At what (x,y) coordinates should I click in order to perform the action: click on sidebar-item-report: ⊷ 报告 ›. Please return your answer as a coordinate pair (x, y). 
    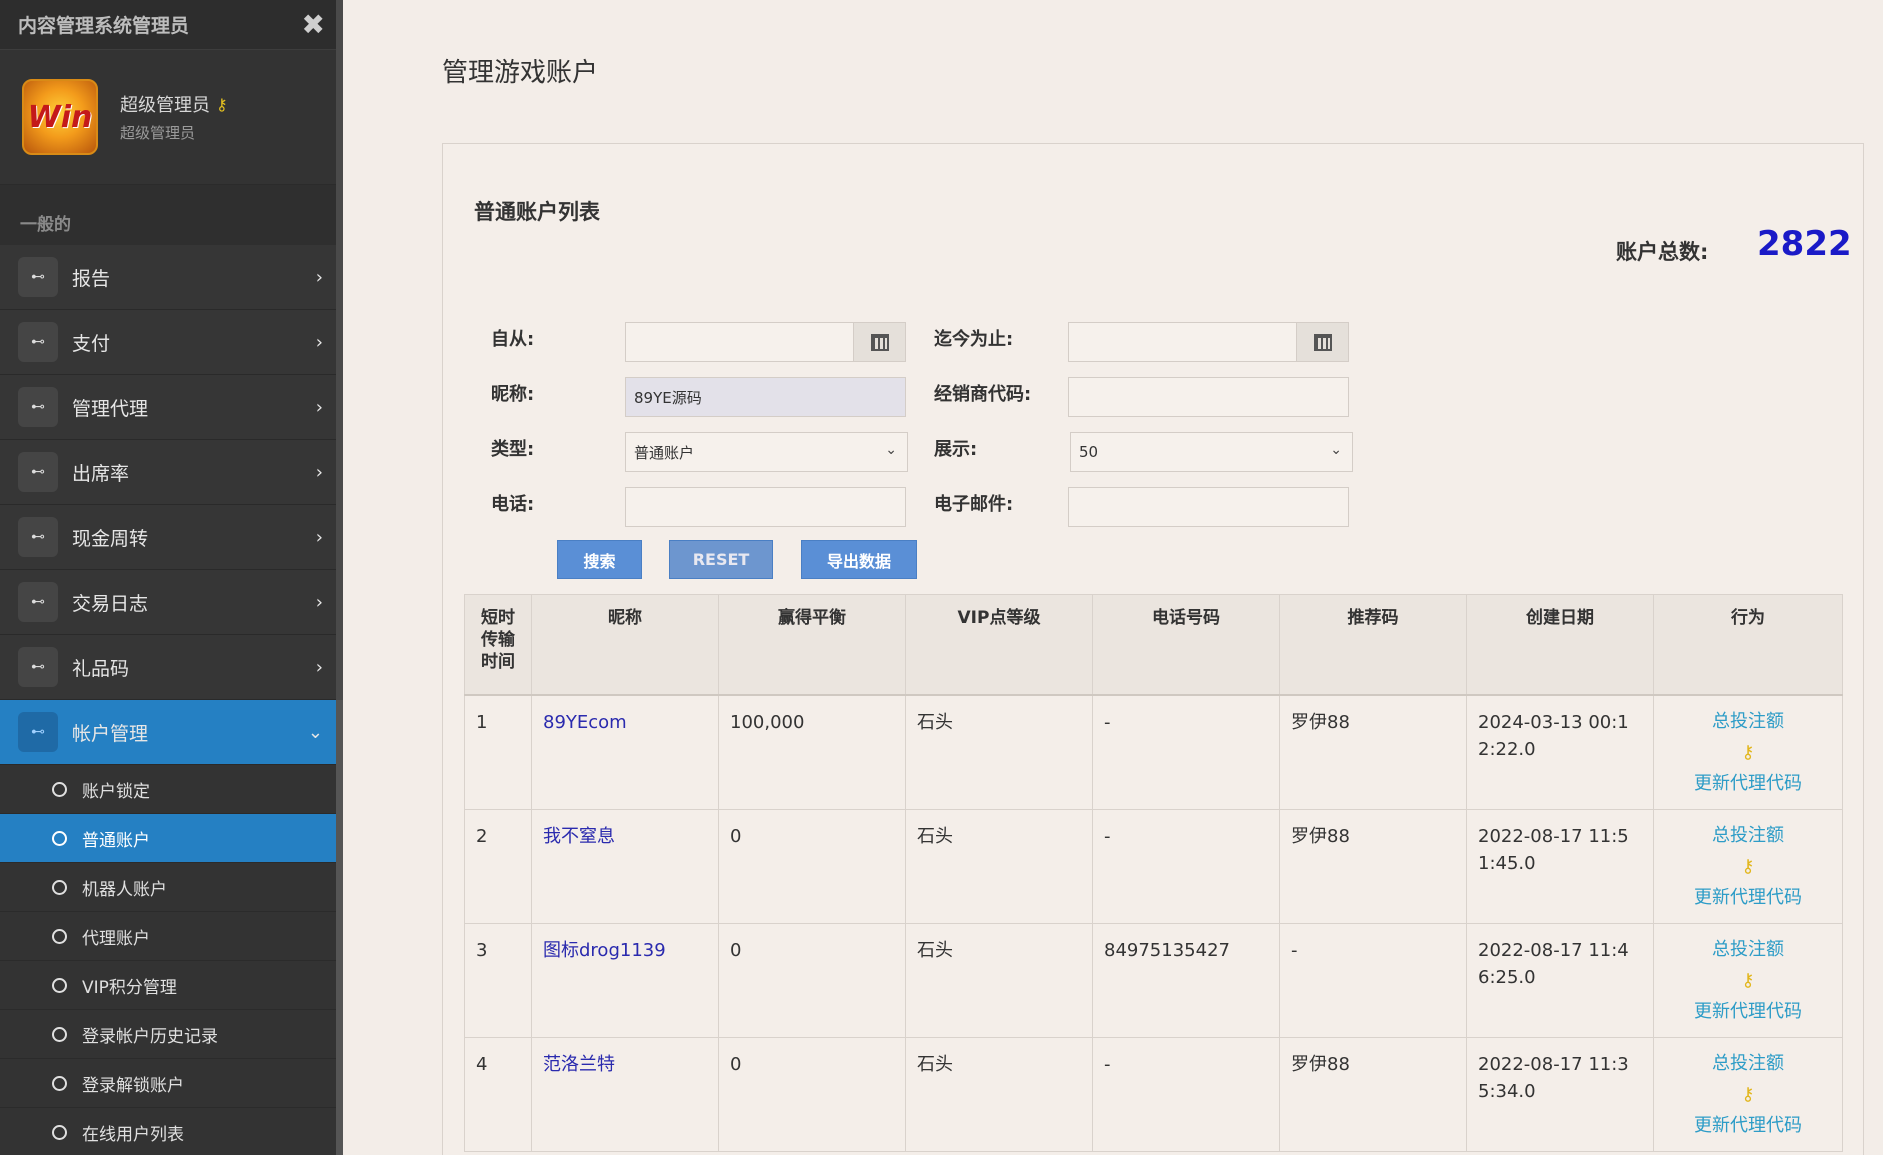
    Looking at the image, I should click on (171, 277).